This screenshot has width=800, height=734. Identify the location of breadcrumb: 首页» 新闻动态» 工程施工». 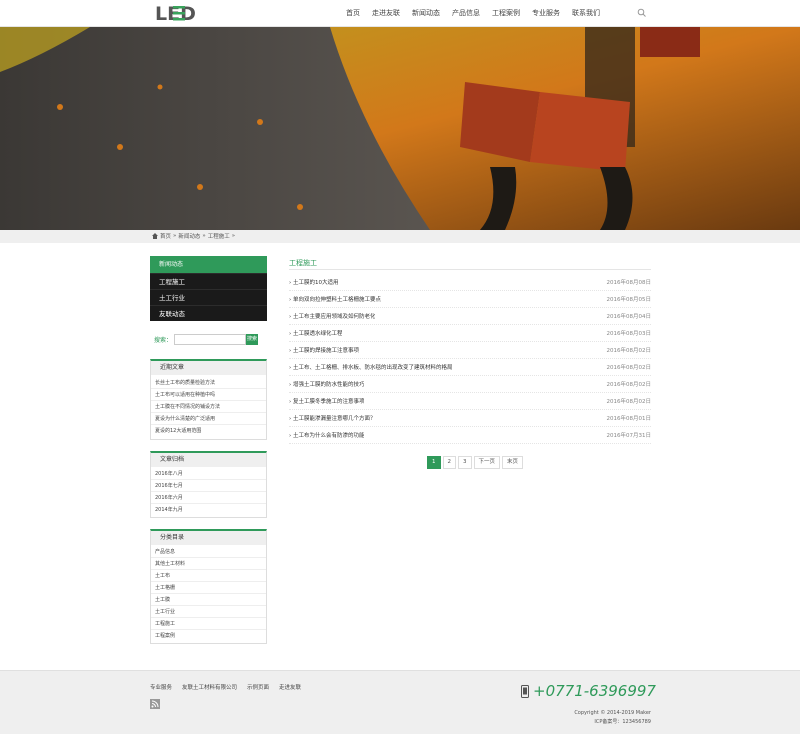
(193, 236).